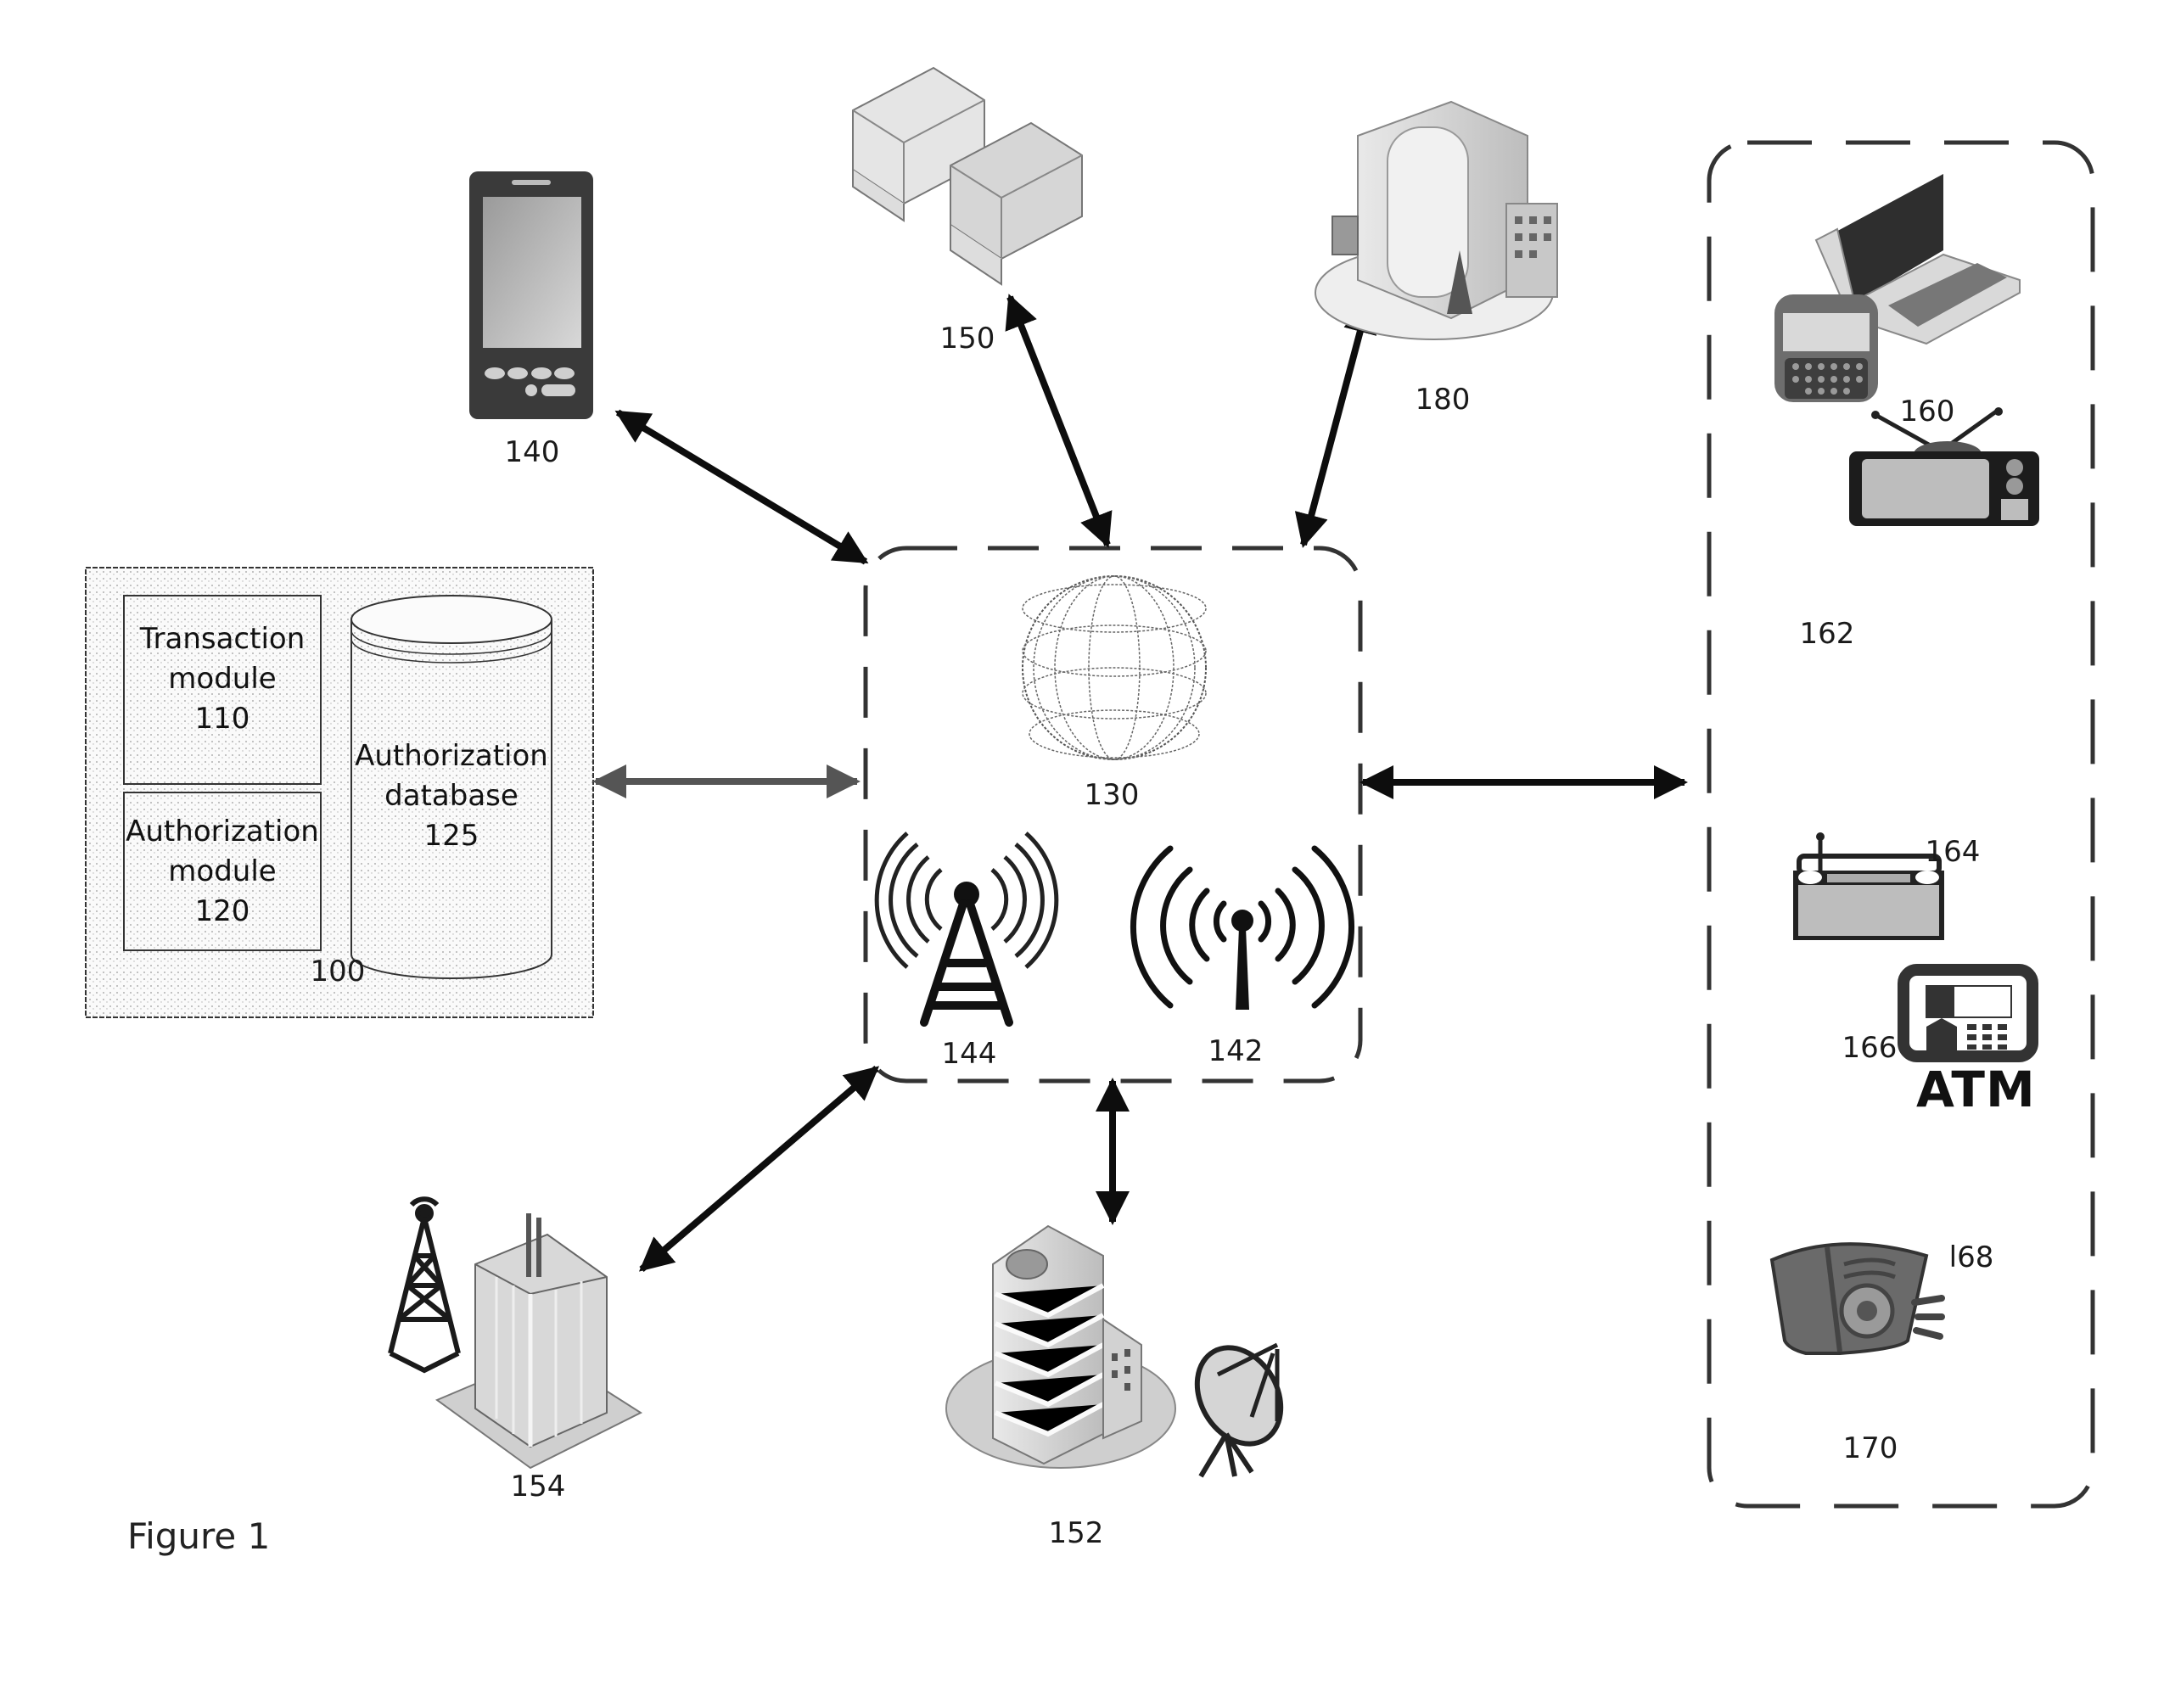 Image resolution: width=2164 pixels, height=1708 pixels. Describe the element at coordinates (222, 911) in the screenshot. I see `module-ref-number: 120` at that location.